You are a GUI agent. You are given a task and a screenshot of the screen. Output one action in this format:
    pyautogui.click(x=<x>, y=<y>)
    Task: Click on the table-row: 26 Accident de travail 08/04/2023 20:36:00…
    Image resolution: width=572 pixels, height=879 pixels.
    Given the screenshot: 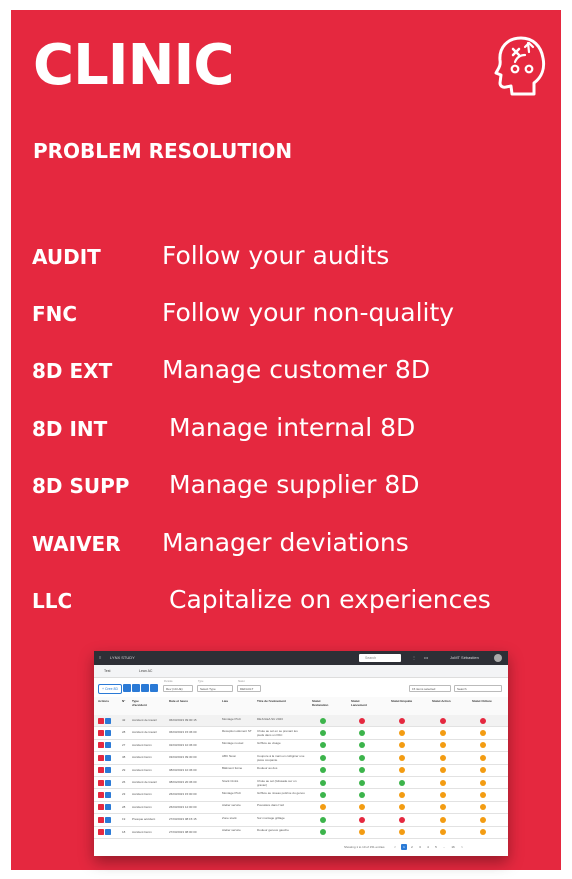 What is the action you would take?
    pyautogui.click(x=301, y=783)
    